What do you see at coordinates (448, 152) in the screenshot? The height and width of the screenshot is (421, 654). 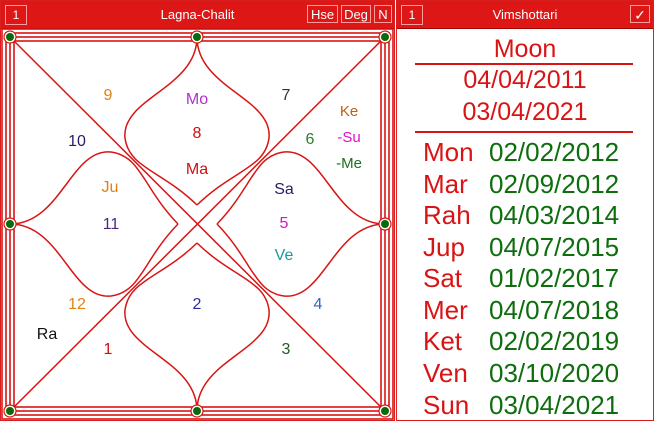 I see `antardasha-planet: Mon` at bounding box center [448, 152].